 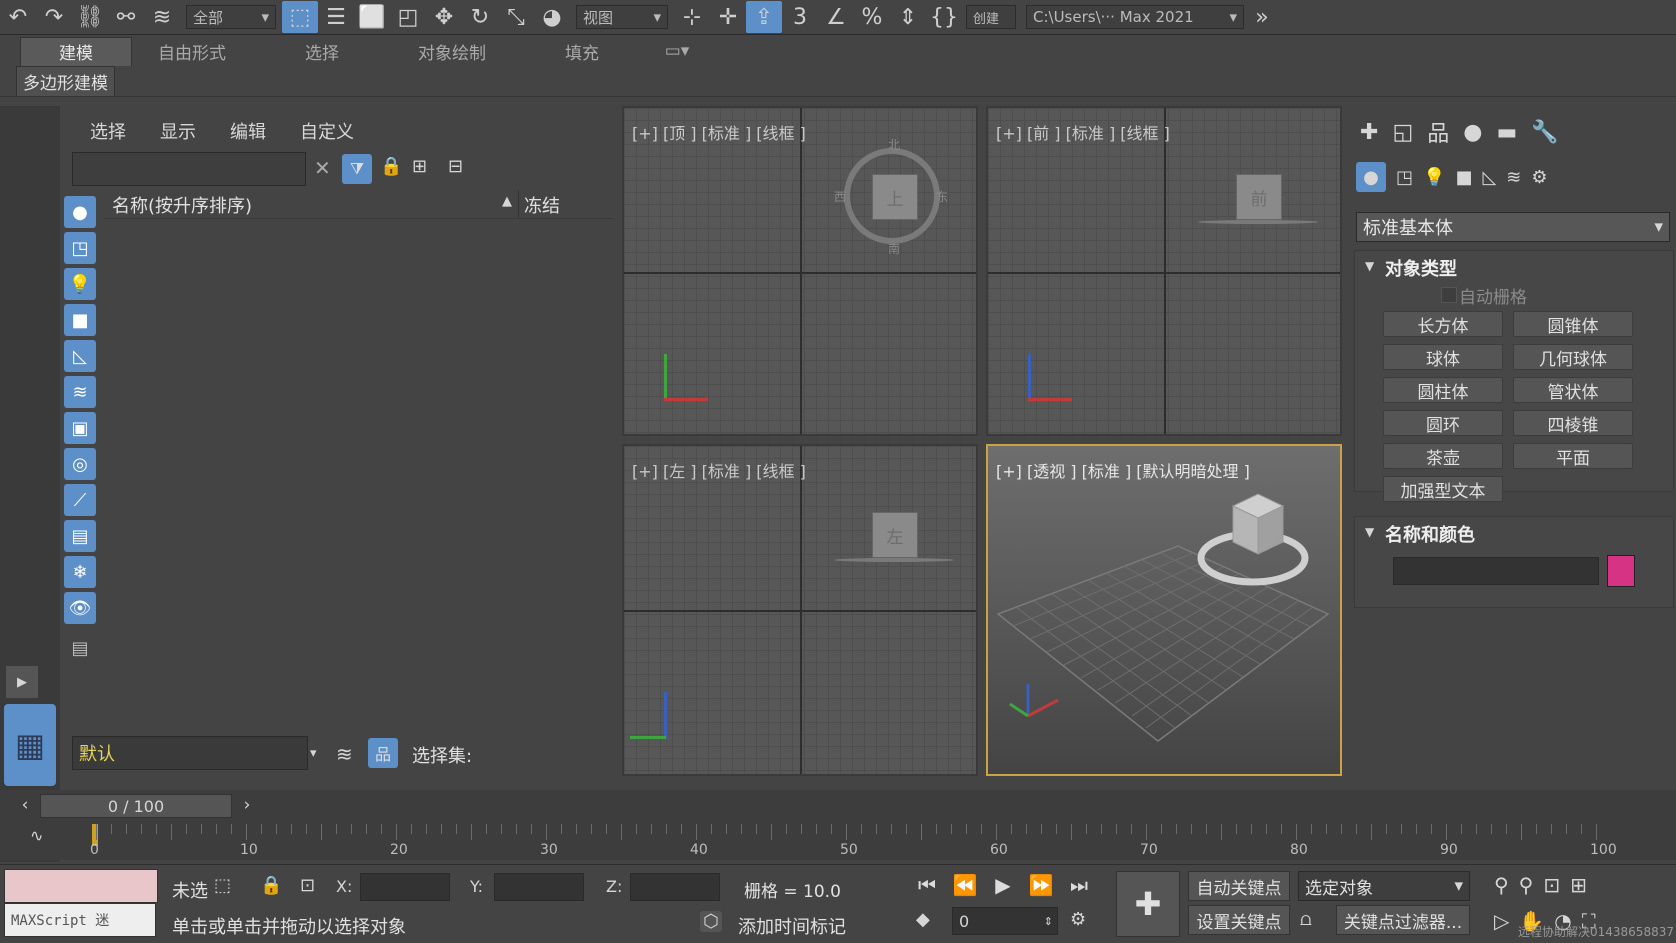 What do you see at coordinates (408, 17) in the screenshot?
I see `window-crossing-icon: ◰` at bounding box center [408, 17].